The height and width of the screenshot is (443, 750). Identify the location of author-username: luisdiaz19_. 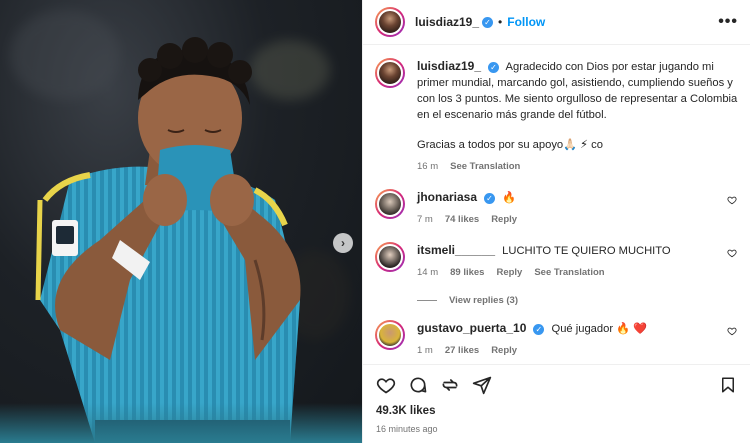
(447, 22).